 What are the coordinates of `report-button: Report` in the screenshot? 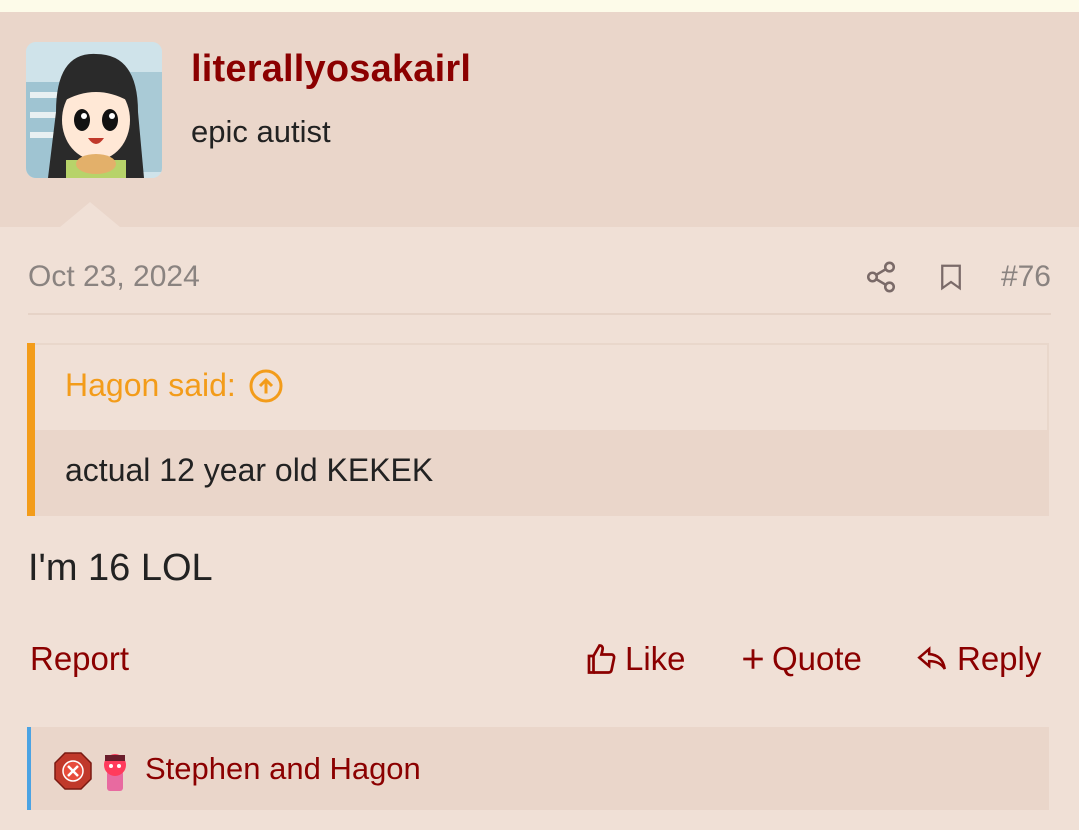 It's located at (79, 659).